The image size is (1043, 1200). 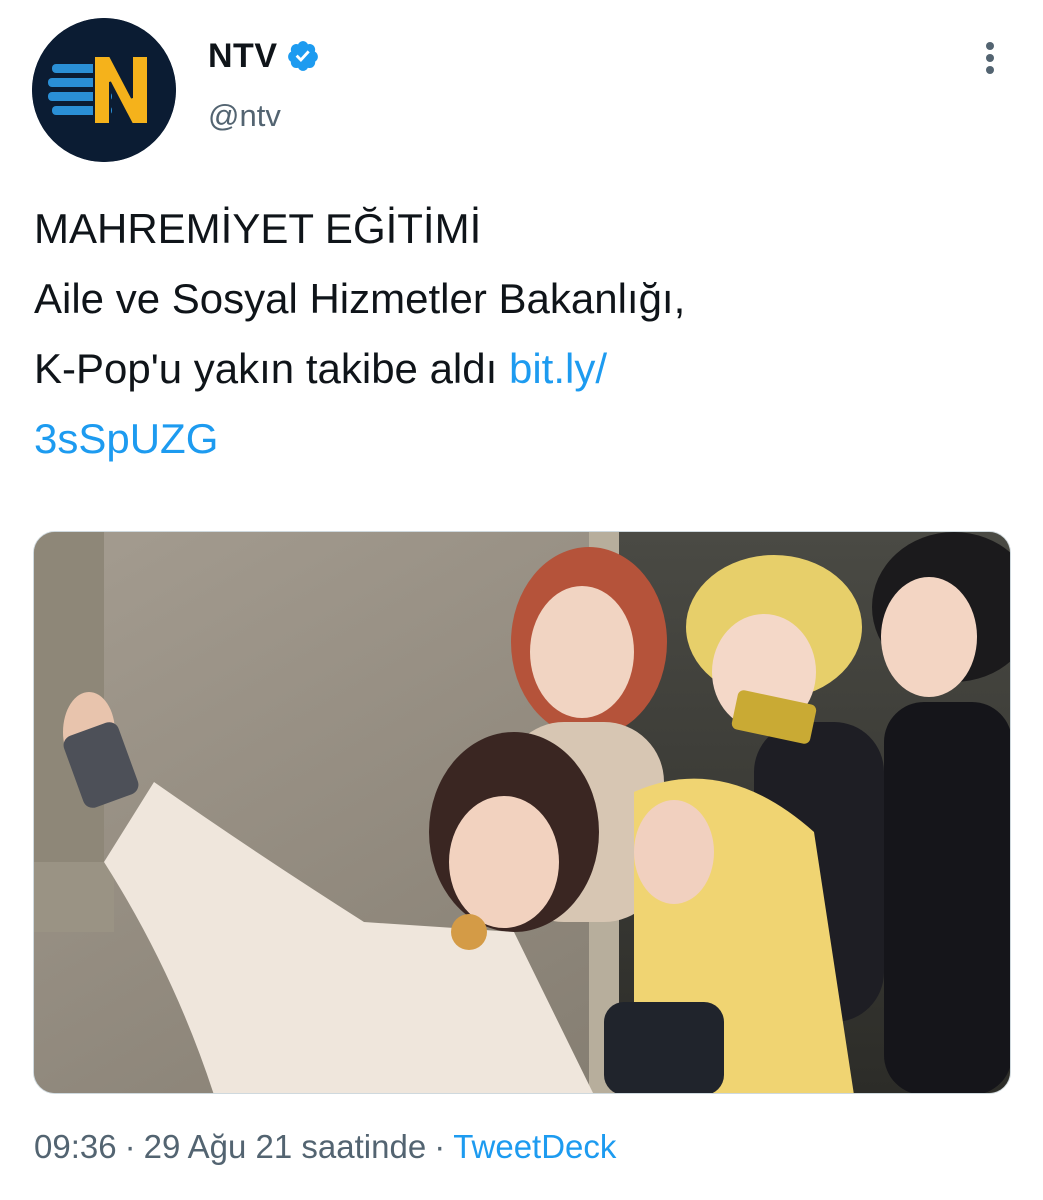 What do you see at coordinates (126, 438) in the screenshot?
I see `tweet-link-continued: 3sSpUZG` at bounding box center [126, 438].